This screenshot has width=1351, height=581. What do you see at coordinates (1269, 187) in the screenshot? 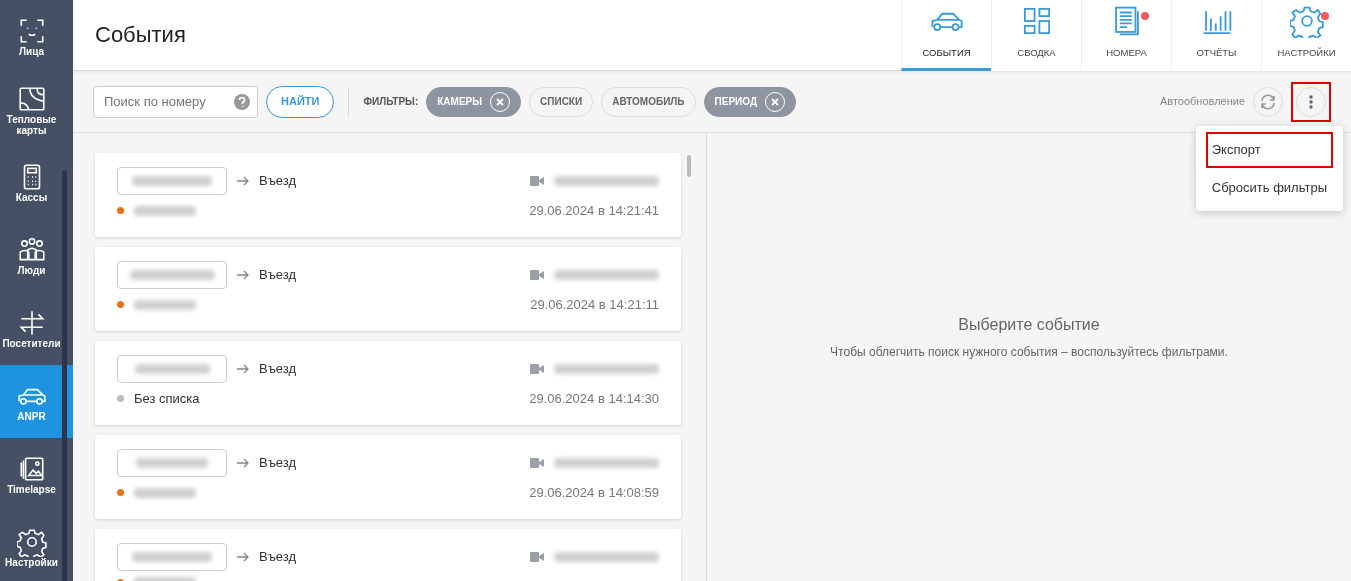
I see `menu-item: Сбросить фильтры` at bounding box center [1269, 187].